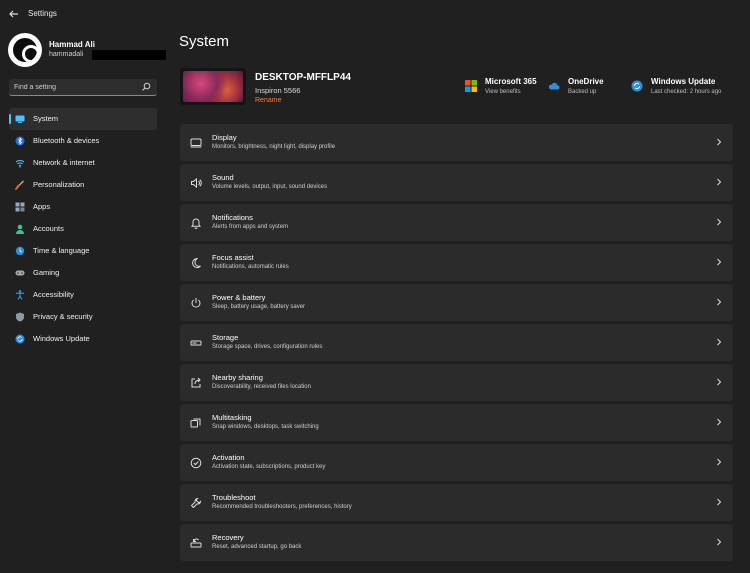  I want to click on system-icon, so click(20, 119).